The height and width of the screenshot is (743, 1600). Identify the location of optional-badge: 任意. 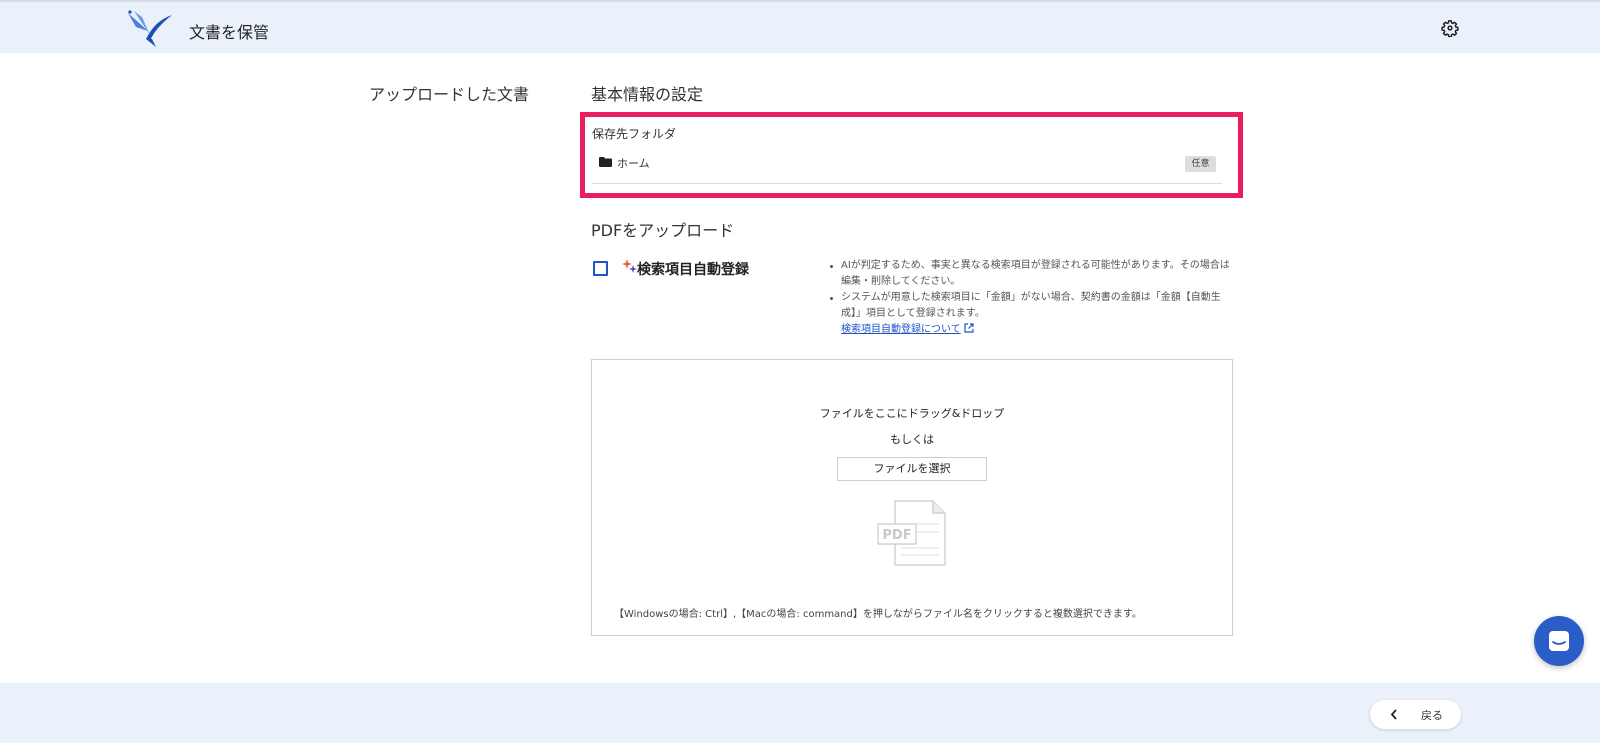
(1200, 164).